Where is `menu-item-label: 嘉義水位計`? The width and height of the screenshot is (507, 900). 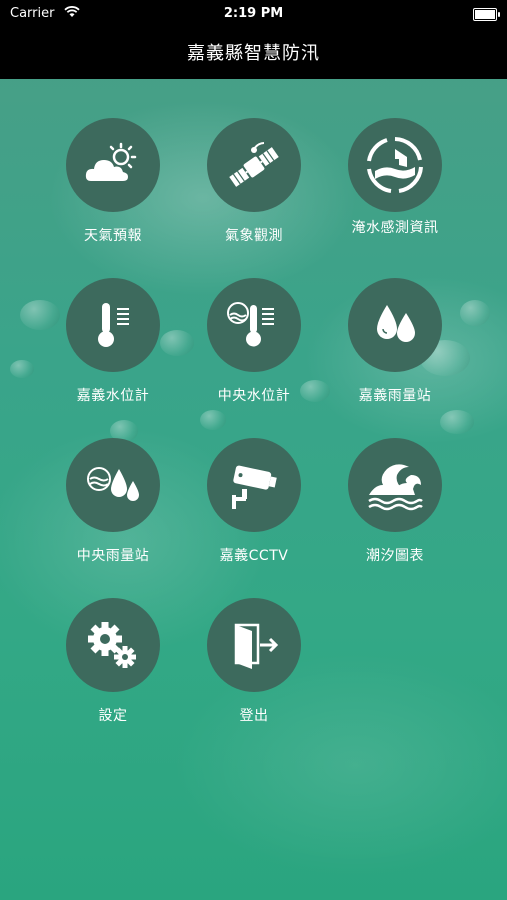
menu-item-label: 嘉義水位計 is located at coordinates (113, 396).